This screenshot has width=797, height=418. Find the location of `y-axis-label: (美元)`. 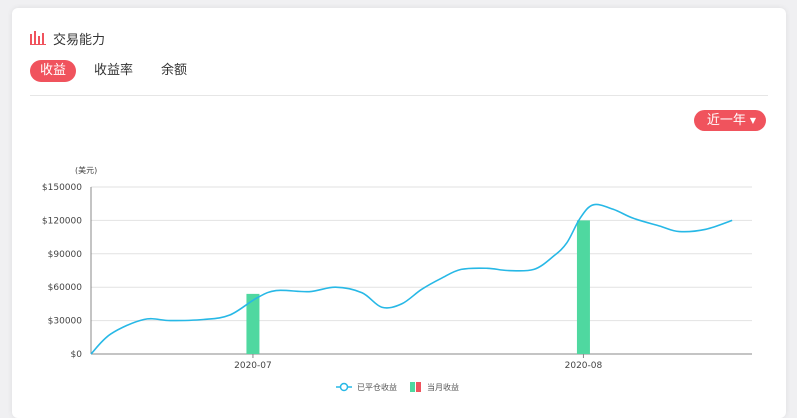

y-axis-label: (美元) is located at coordinates (86, 170).